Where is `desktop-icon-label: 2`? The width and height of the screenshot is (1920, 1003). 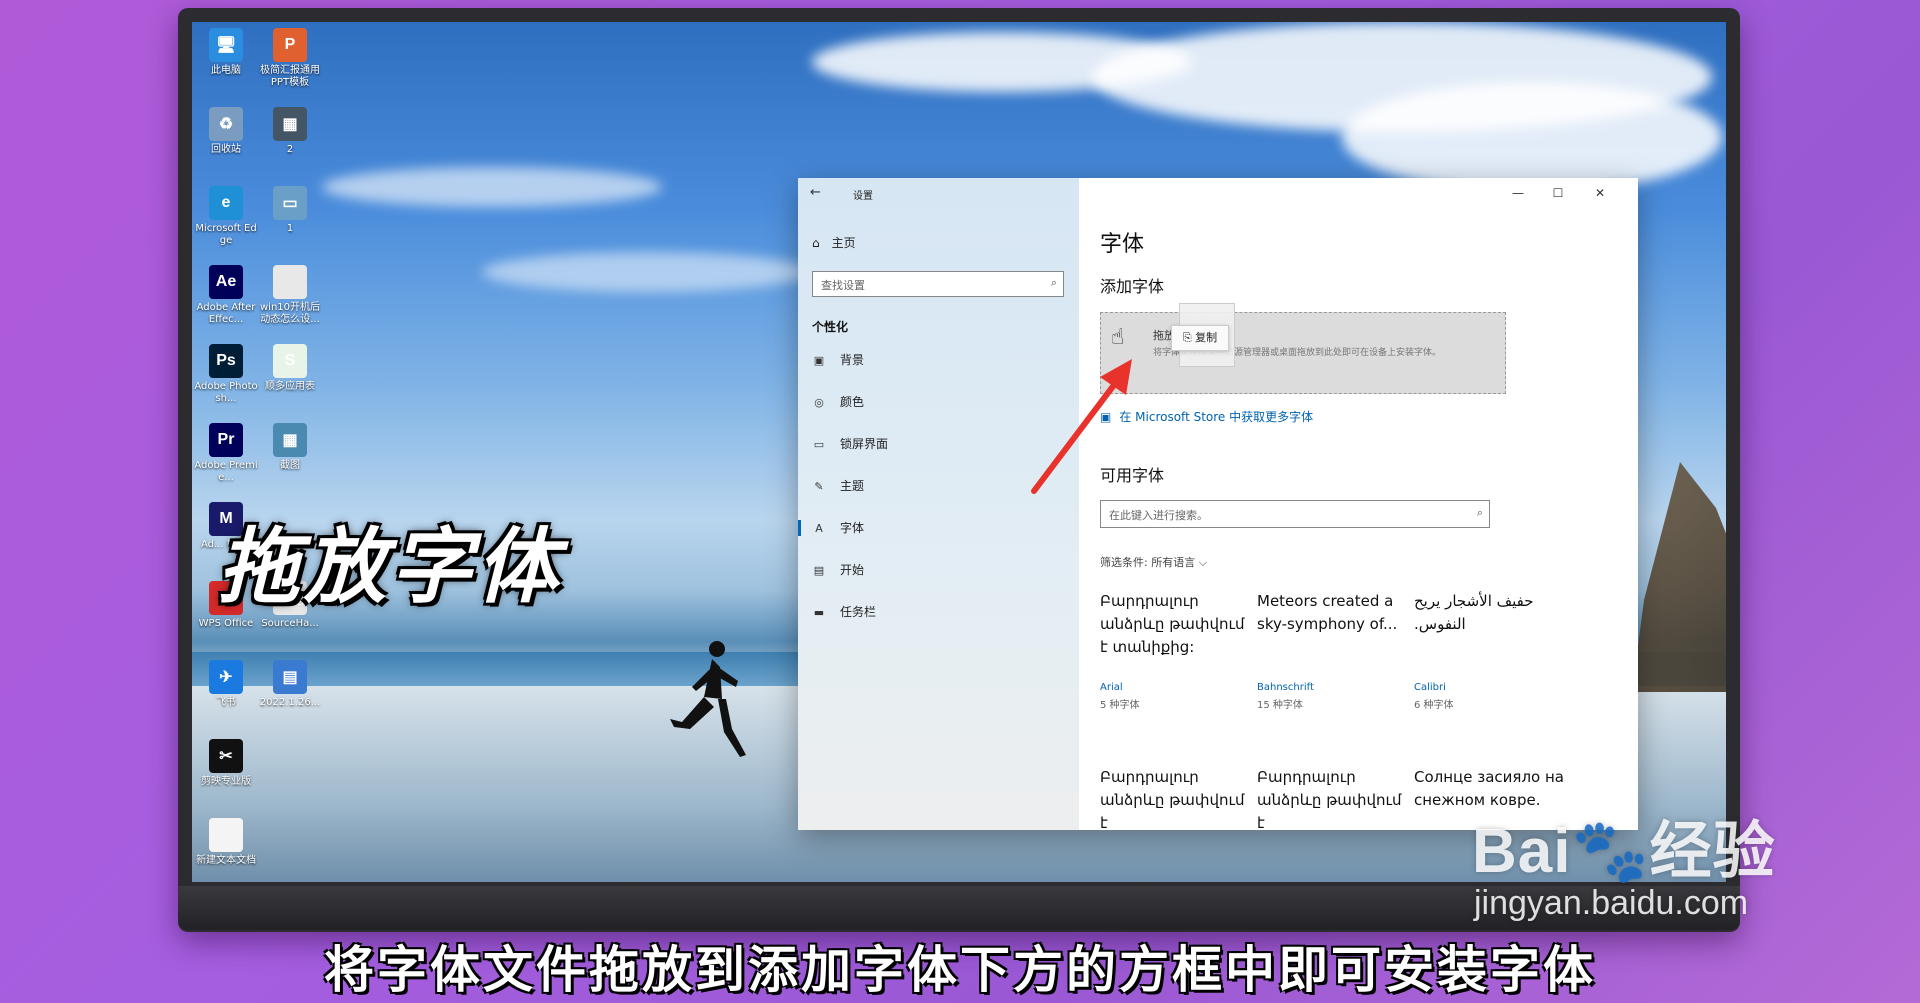 desktop-icon-label: 2 is located at coordinates (290, 149).